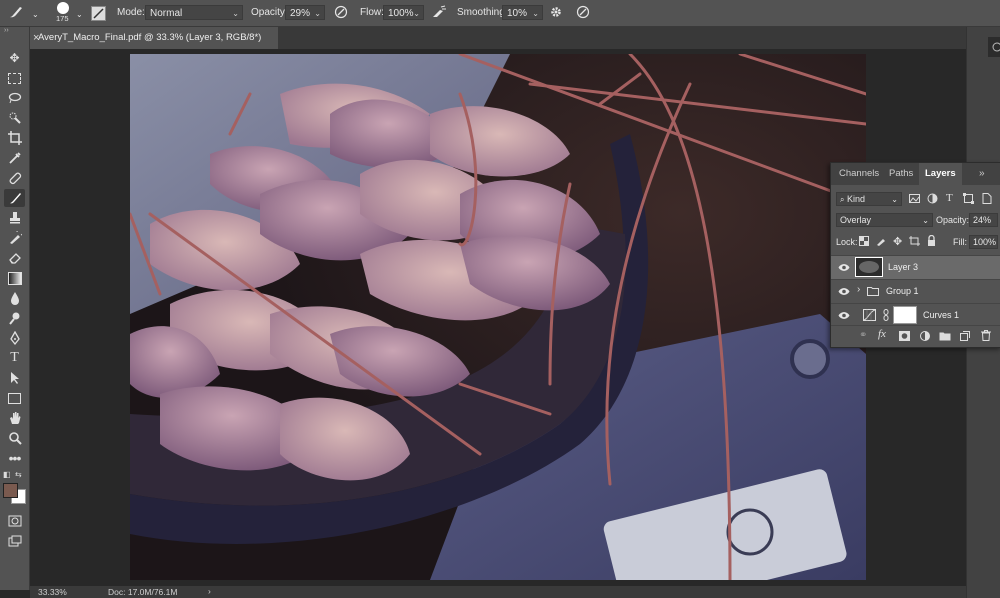 The height and width of the screenshot is (598, 1000). Describe the element at coordinates (940, 174) in the screenshot. I see `tab-layers: Layers` at that location.